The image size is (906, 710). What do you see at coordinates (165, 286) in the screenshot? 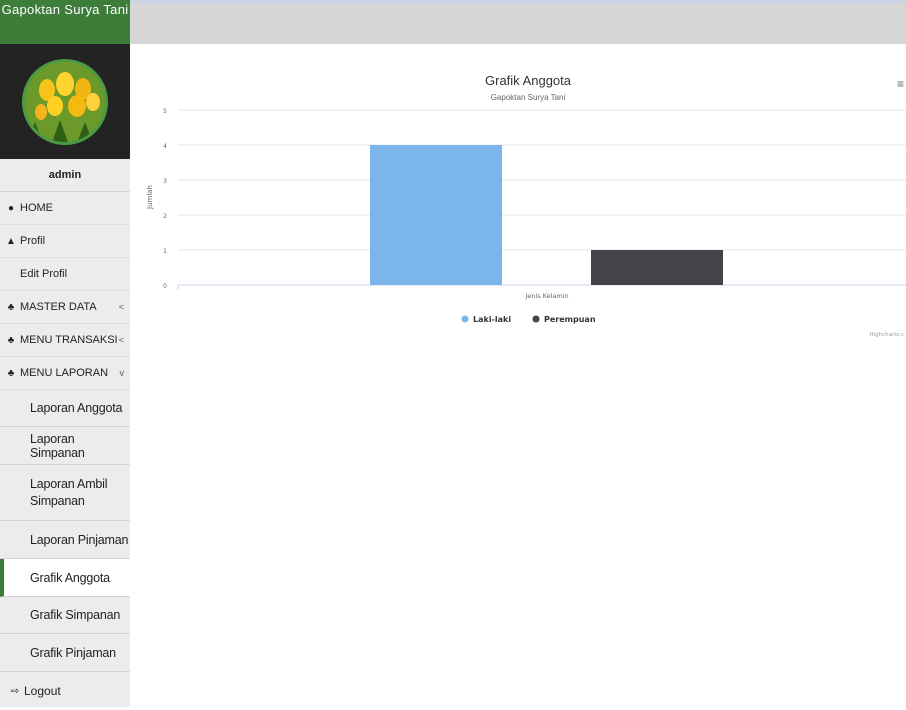
I see `y-tick-label: 0` at bounding box center [165, 286].